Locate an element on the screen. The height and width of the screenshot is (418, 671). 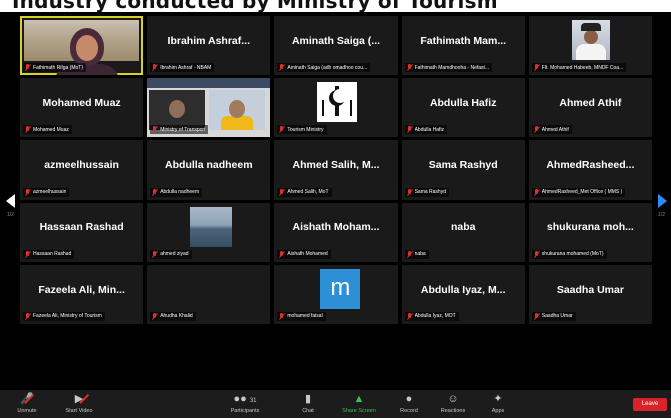
unmute-button: 🎤 Unmute is located at coordinates (27, 403).